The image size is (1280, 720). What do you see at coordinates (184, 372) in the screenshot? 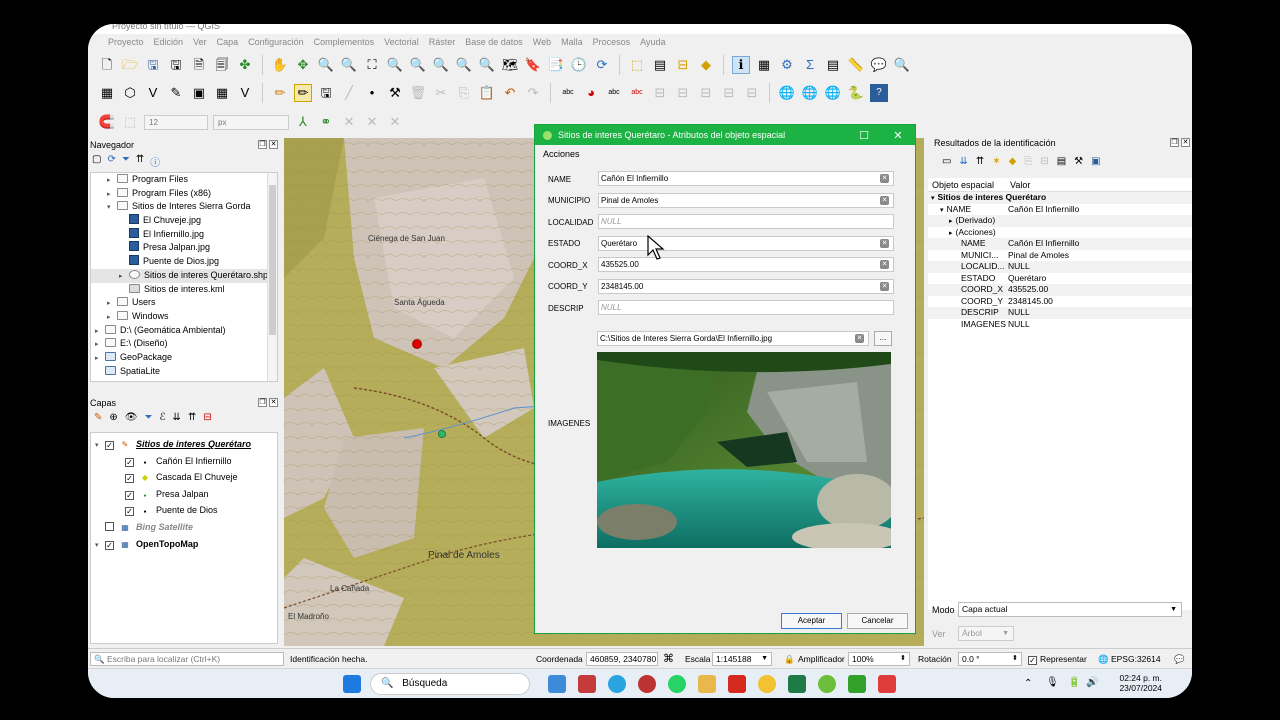
I see `navigator-item: SpatiaLite` at bounding box center [184, 372].